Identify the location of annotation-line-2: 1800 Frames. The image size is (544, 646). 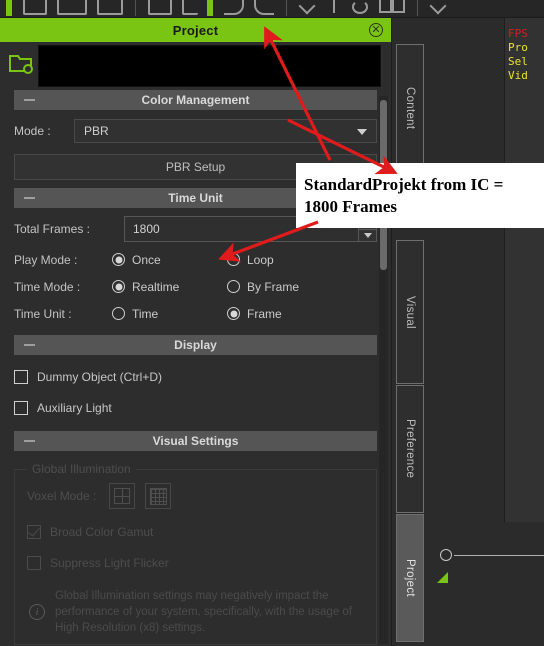
(351, 206).